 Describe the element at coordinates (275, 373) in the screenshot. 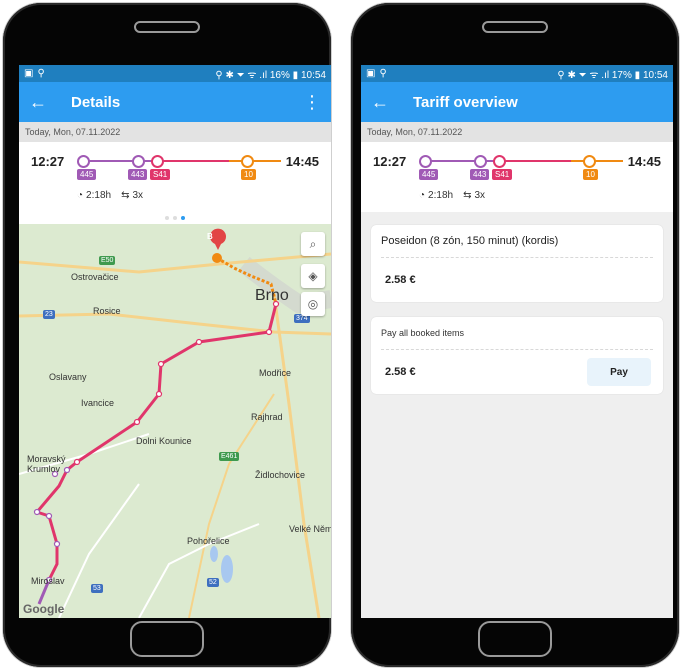

I see `map-label: Modřice` at that location.